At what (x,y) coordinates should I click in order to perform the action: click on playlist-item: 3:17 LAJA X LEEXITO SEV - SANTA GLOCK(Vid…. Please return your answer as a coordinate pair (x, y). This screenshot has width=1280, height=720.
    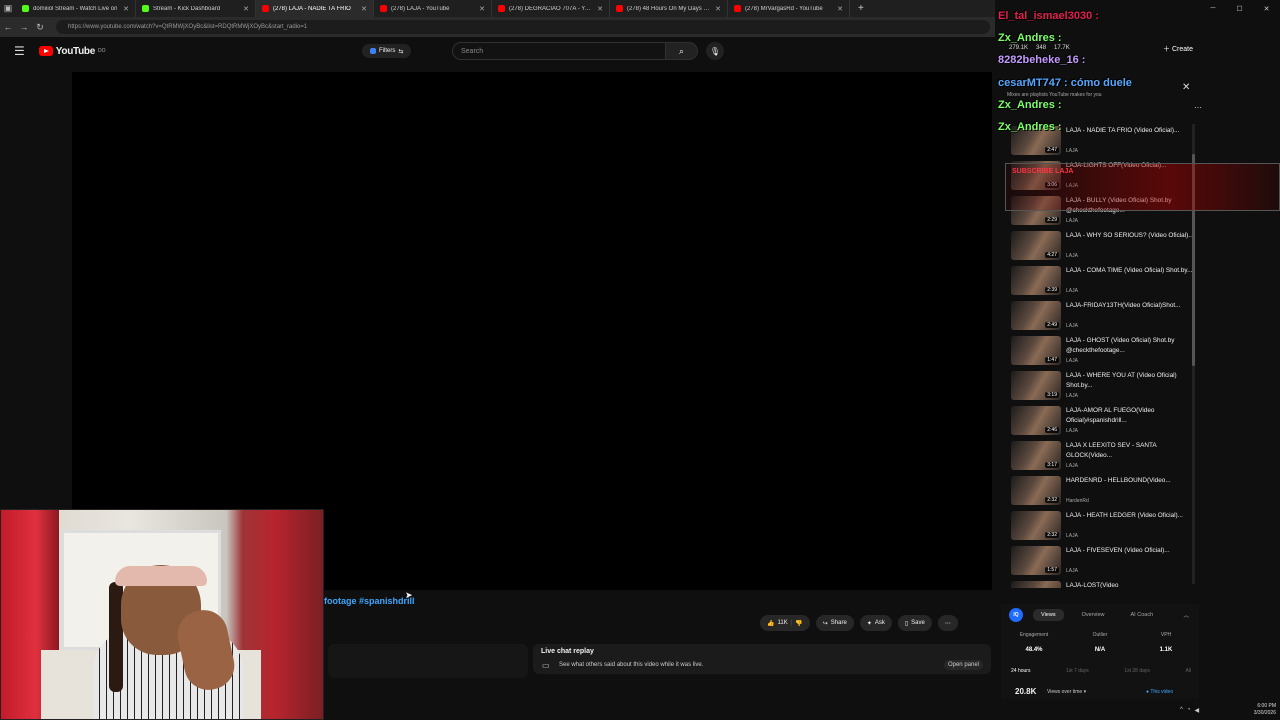
    Looking at the image, I should click on (1103, 456).